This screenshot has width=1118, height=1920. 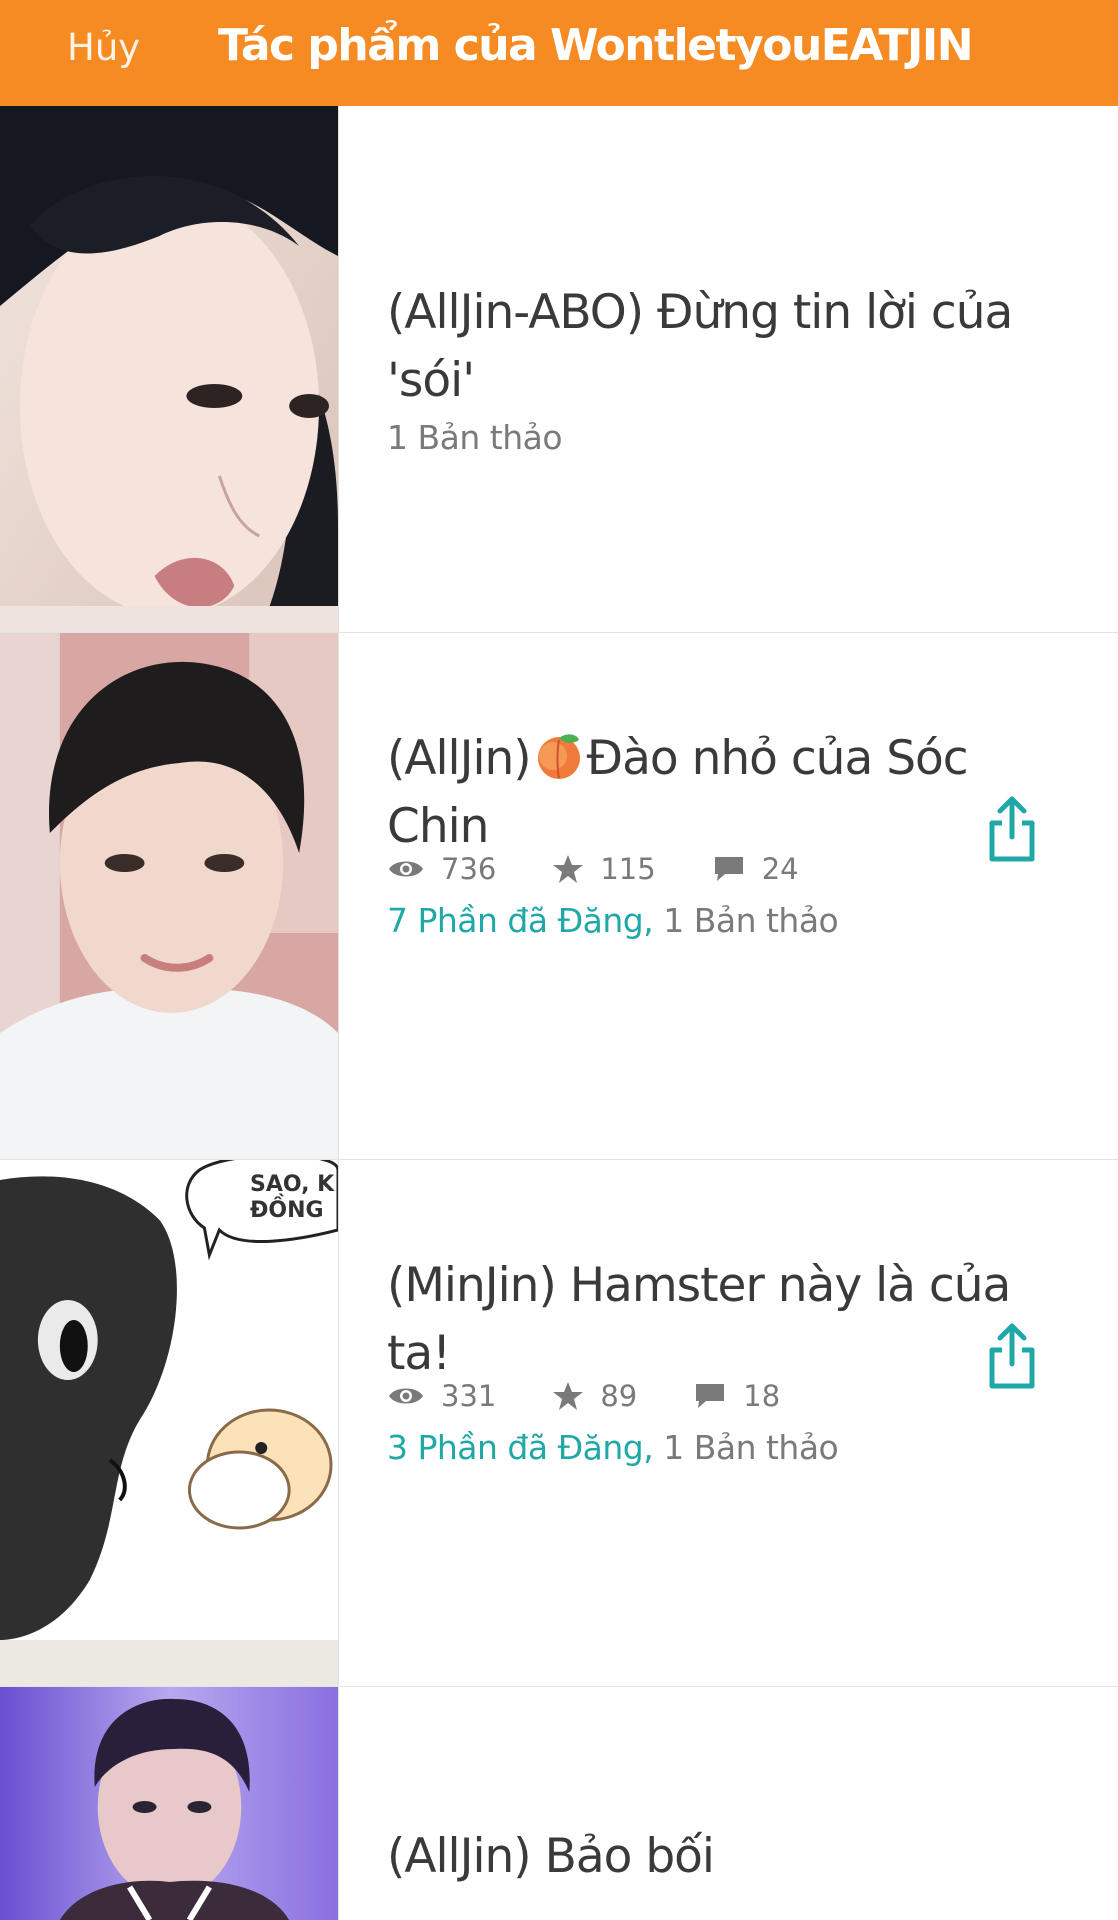 I want to click on votes-stat: 115, so click(x=604, y=869).